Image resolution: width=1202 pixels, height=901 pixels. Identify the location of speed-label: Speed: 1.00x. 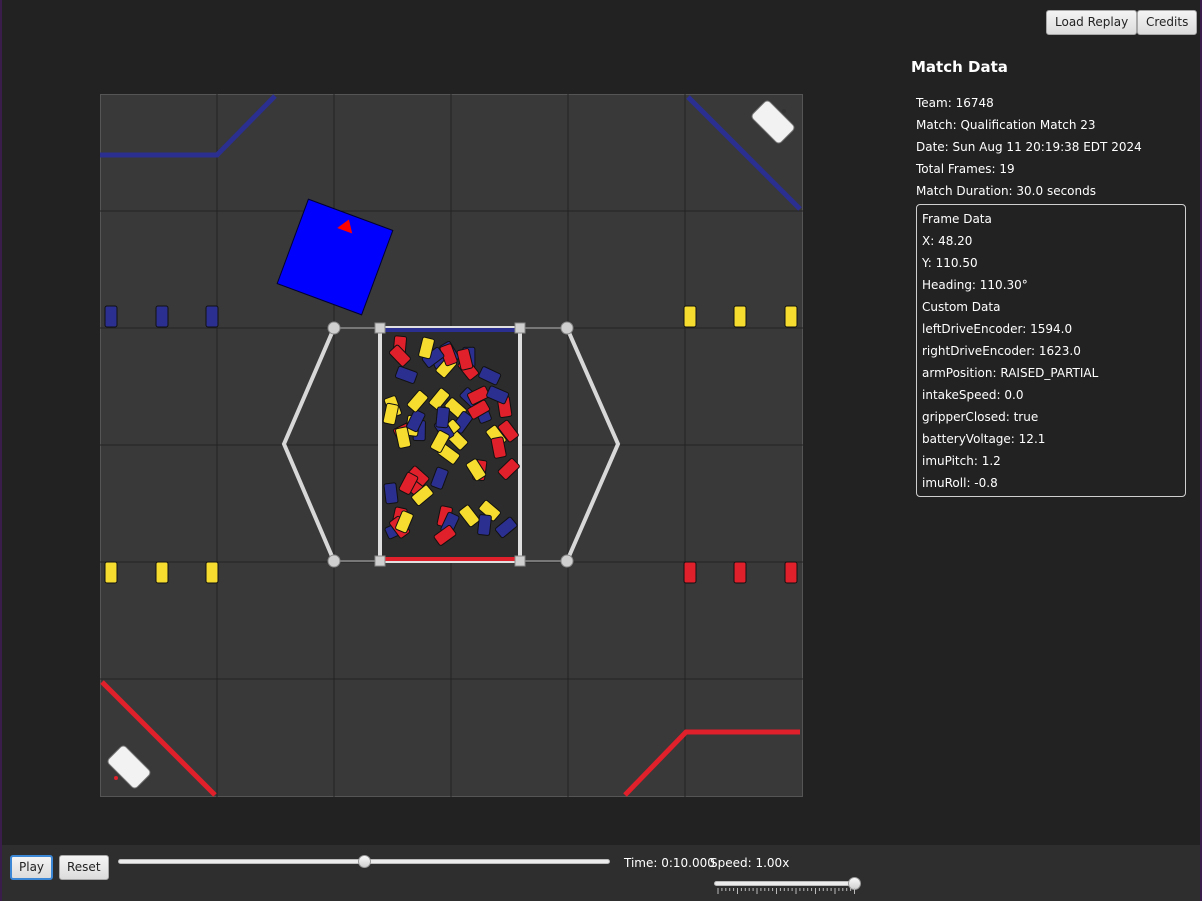
(750, 863).